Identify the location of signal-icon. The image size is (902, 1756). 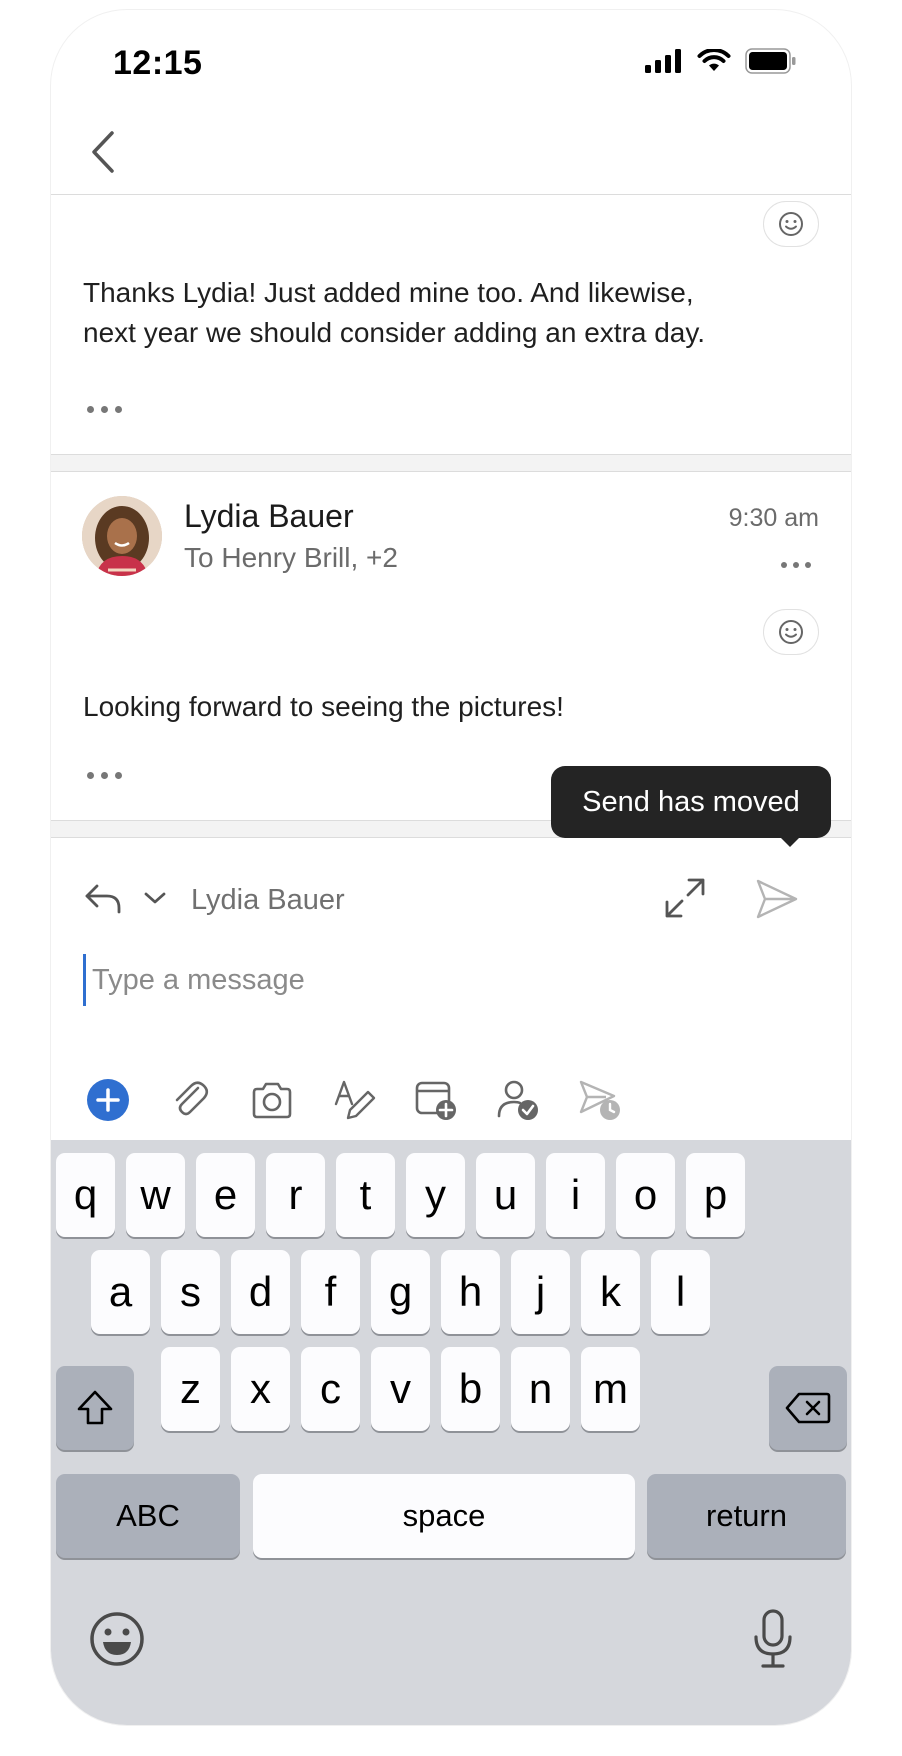
(663, 61).